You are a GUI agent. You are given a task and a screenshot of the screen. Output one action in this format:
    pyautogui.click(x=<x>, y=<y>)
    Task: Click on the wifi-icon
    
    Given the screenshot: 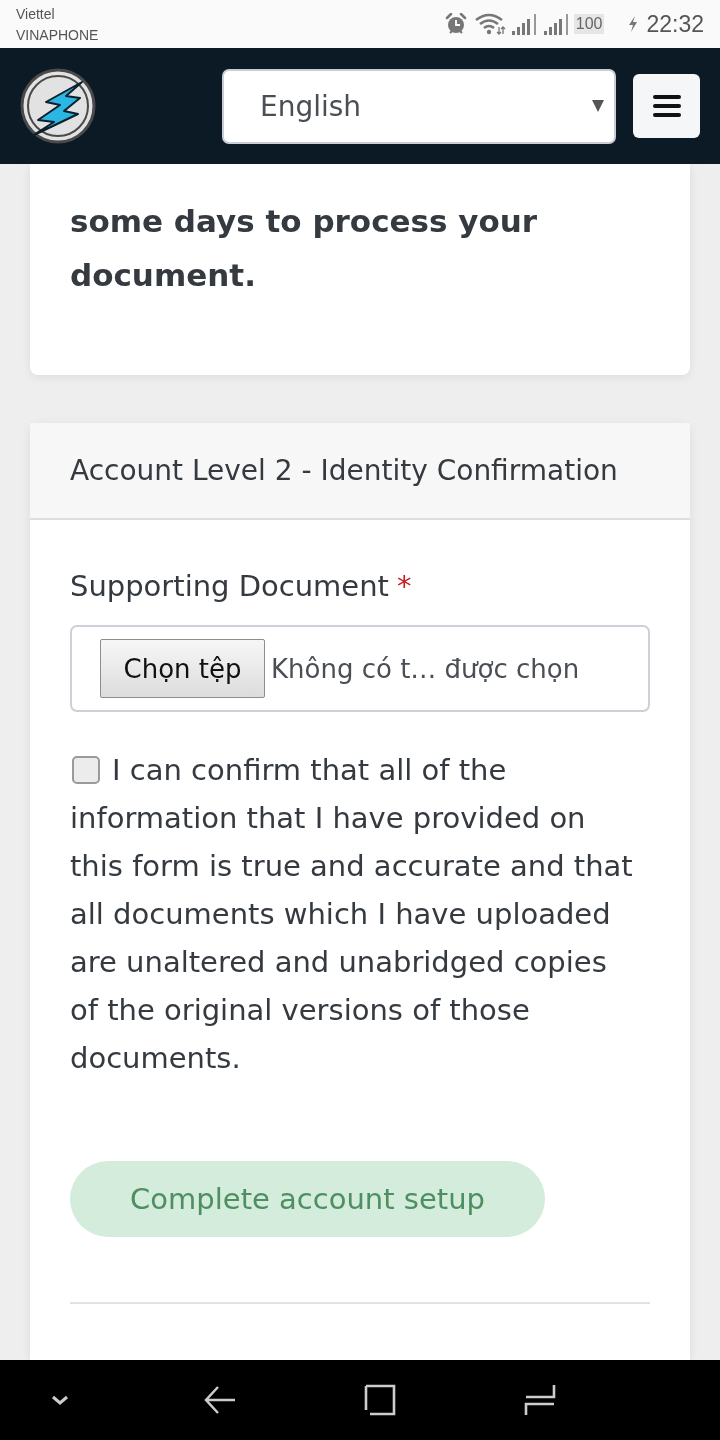 What is the action you would take?
    pyautogui.click(x=489, y=24)
    